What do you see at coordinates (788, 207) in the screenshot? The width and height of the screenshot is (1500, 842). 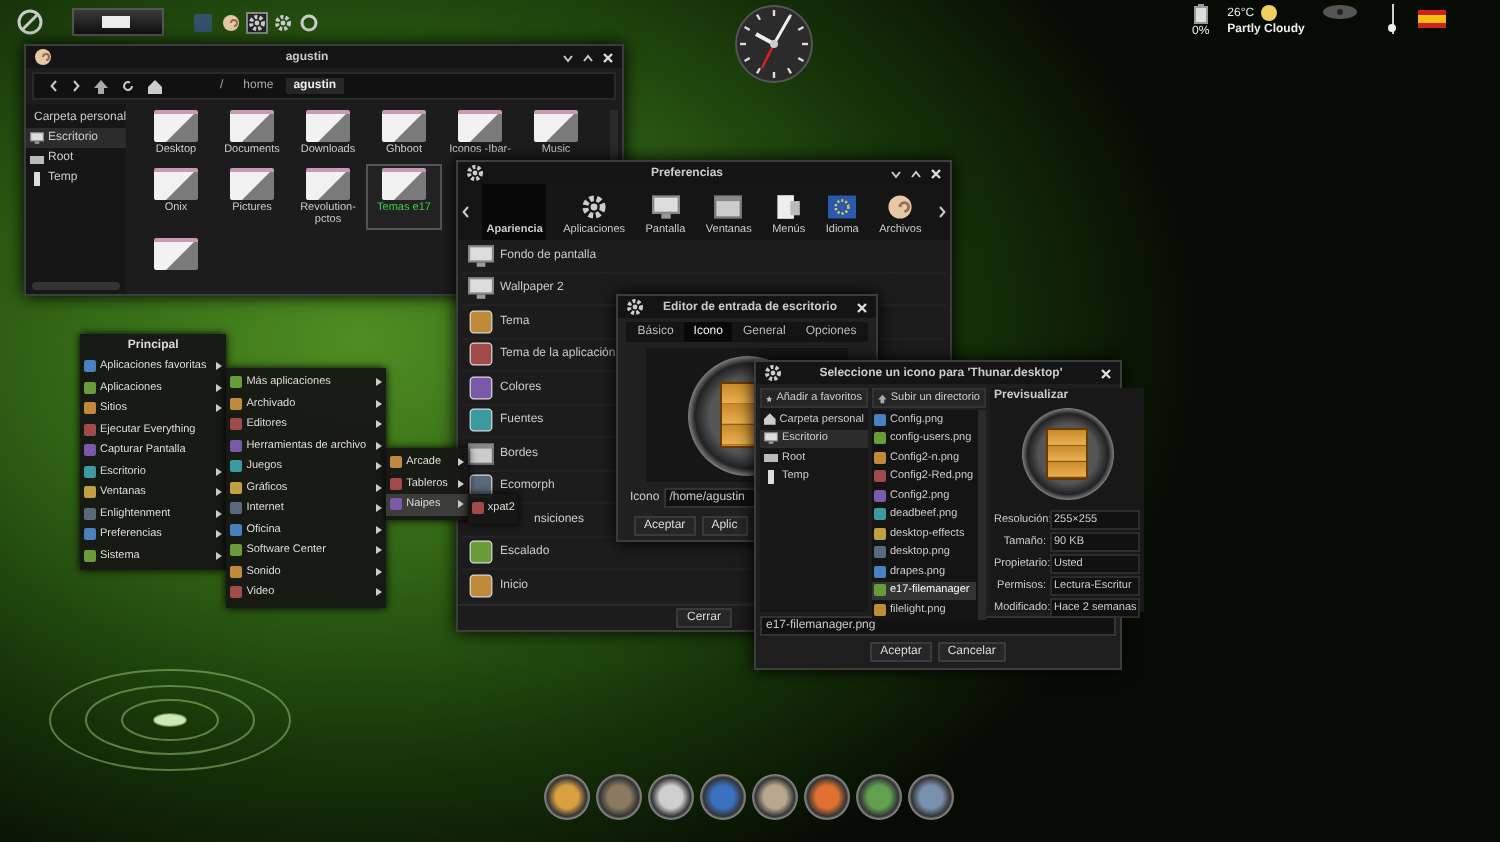 I see `document-icon` at bounding box center [788, 207].